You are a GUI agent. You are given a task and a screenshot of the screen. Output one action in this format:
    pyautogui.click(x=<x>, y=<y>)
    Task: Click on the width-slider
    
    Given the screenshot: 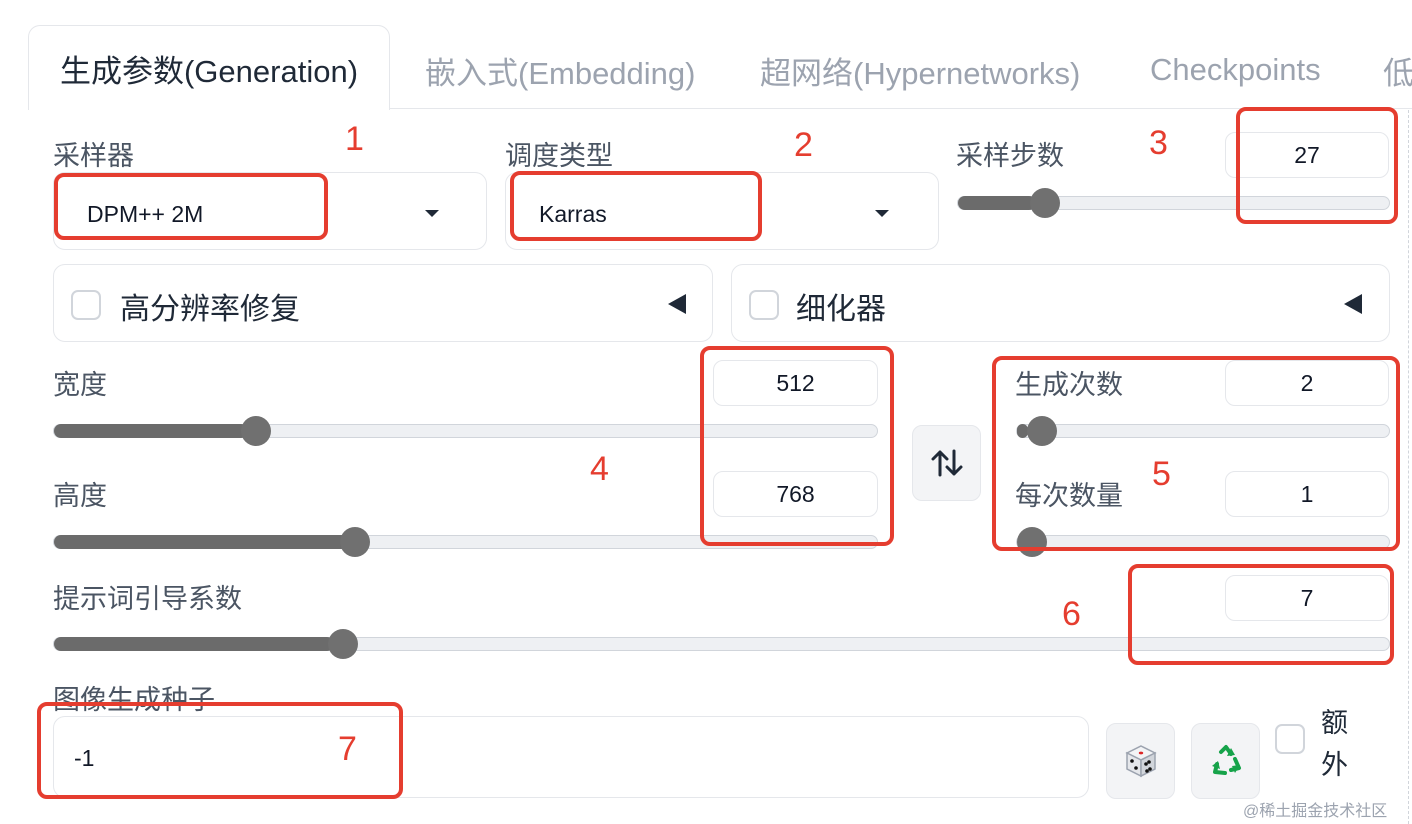 What is the action you would take?
    pyautogui.click(x=465, y=431)
    